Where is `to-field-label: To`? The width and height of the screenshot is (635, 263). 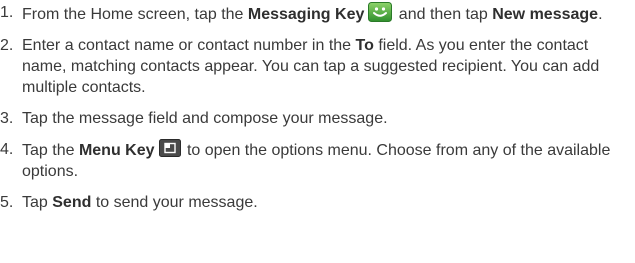
to-field-label: To is located at coordinates (364, 45).